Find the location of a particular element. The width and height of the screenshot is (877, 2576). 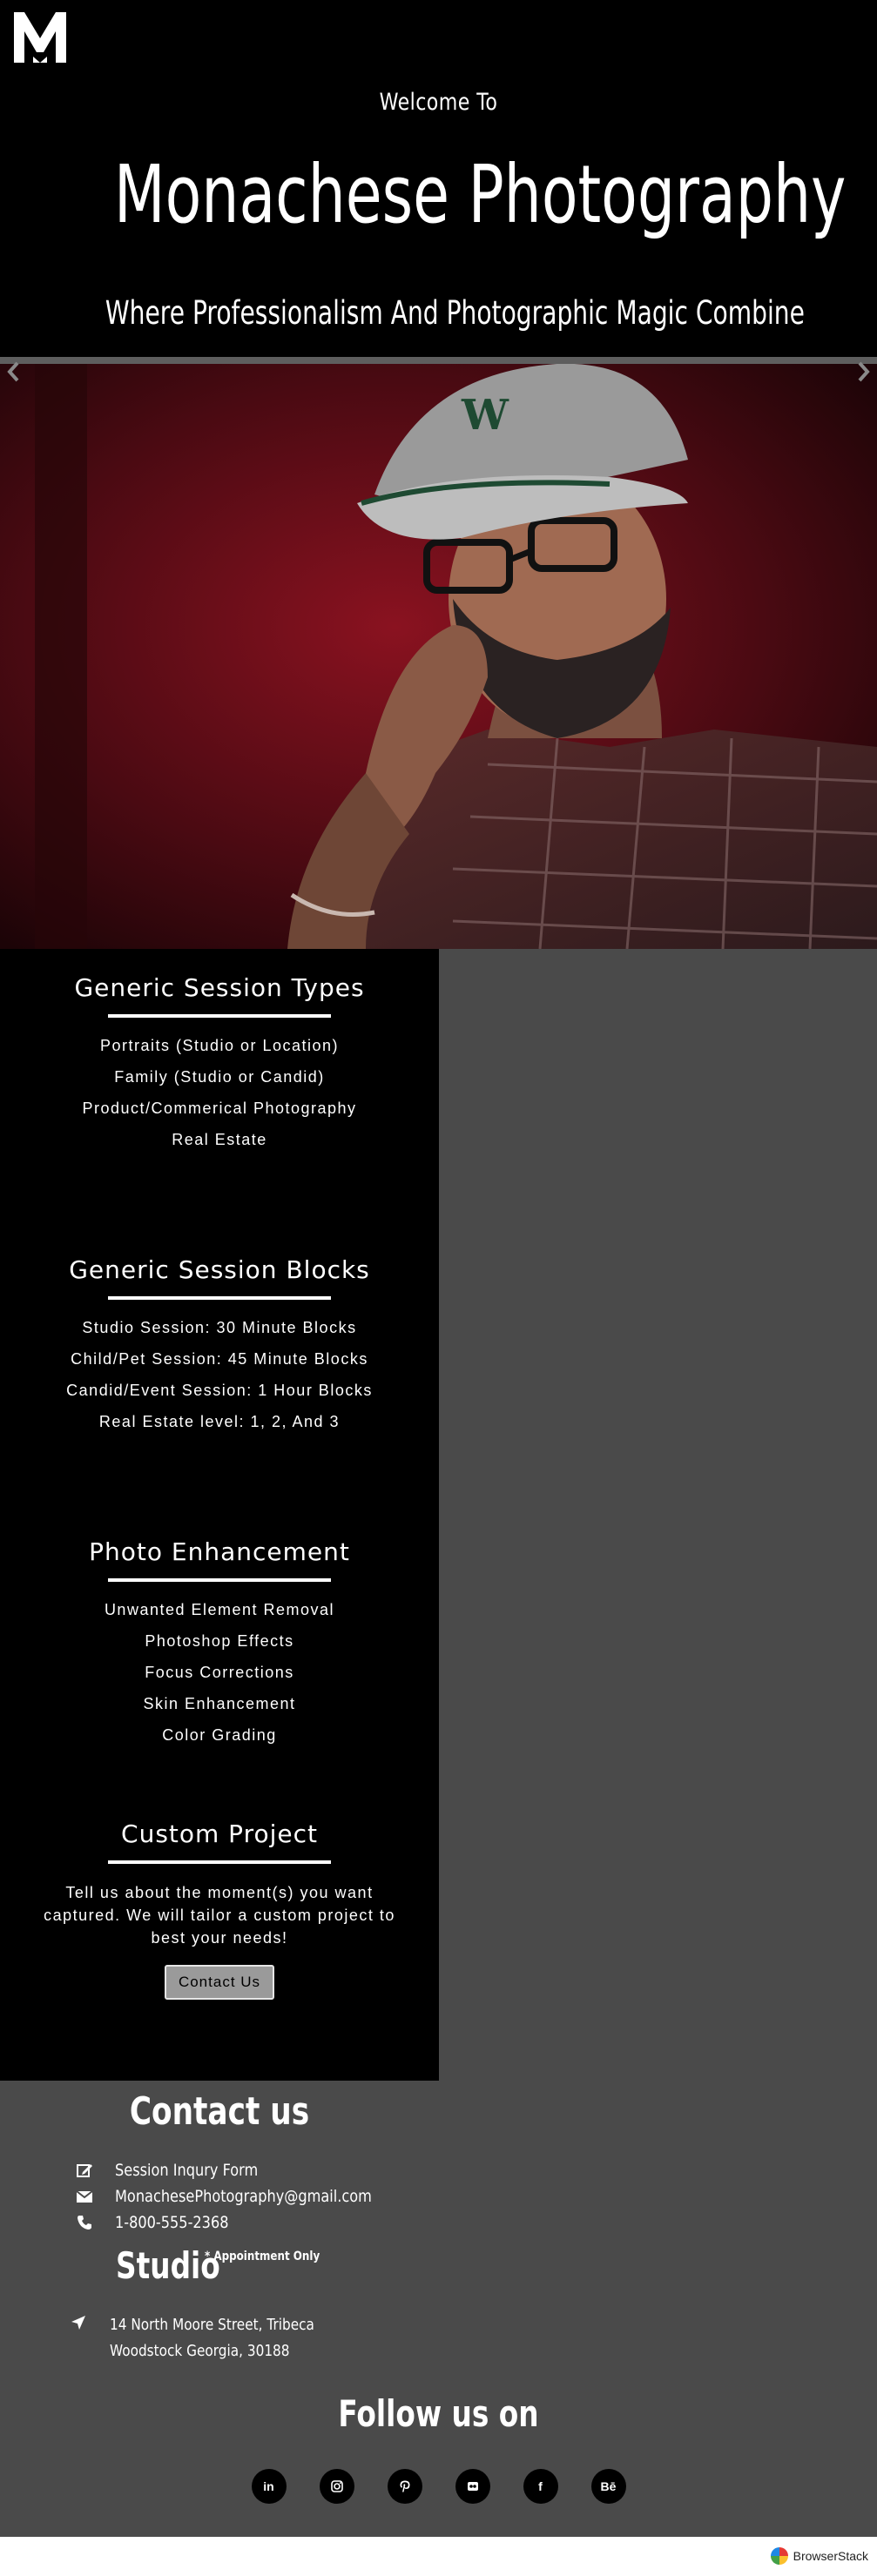

phone-icon is located at coordinates (84, 2222).